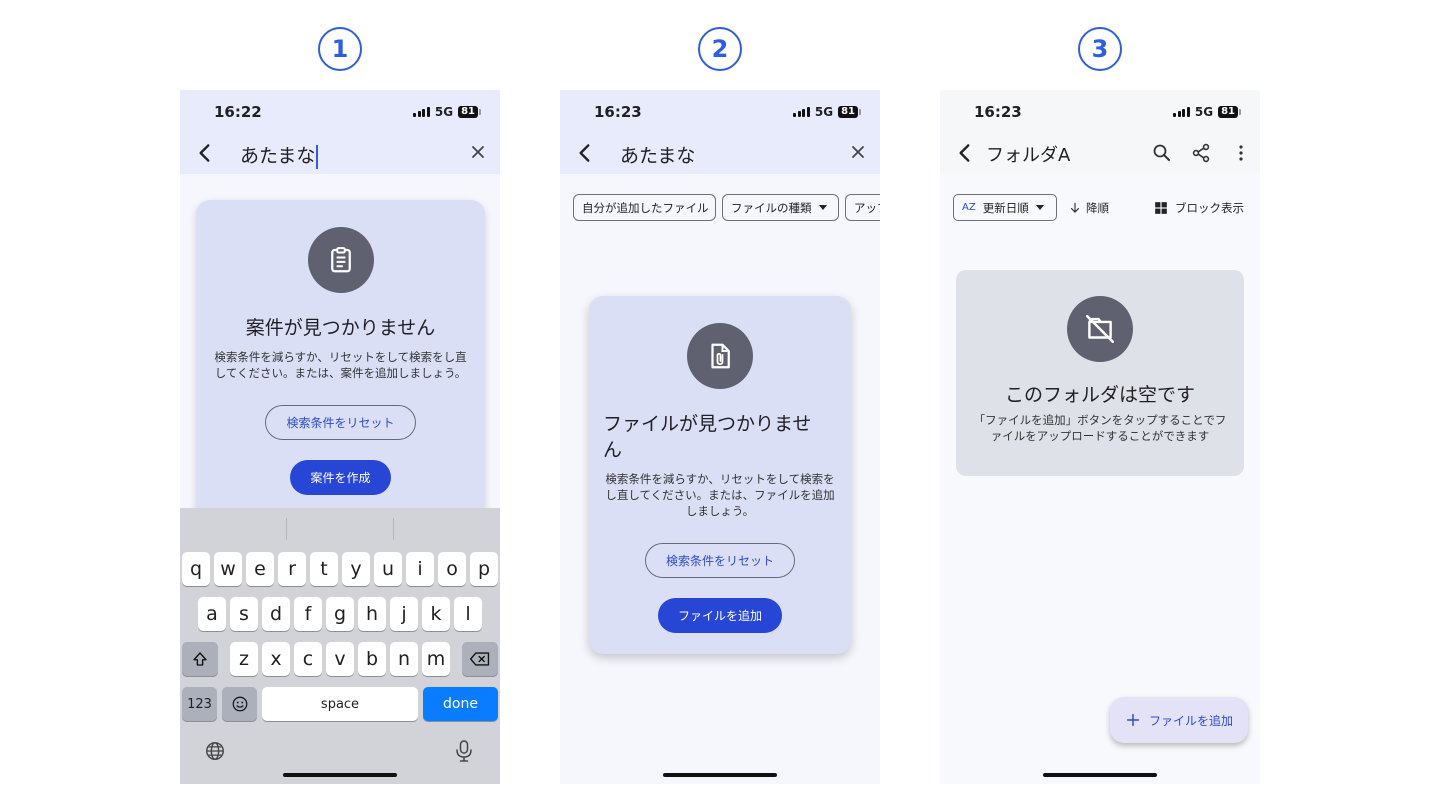 The image size is (1440, 810). What do you see at coordinates (1133, 720) in the screenshot?
I see `plus-icon` at bounding box center [1133, 720].